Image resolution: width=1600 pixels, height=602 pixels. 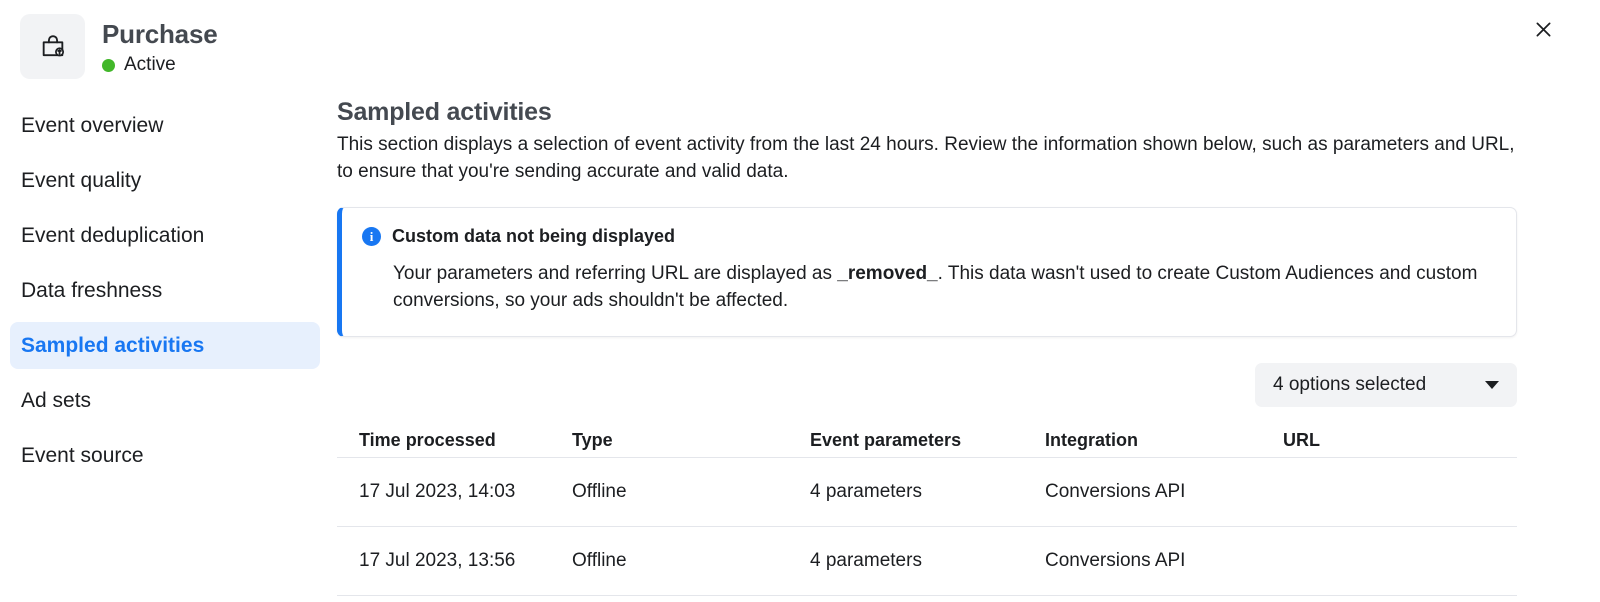 What do you see at coordinates (92, 290) in the screenshot?
I see `sidebar-item-label: Data freshness` at bounding box center [92, 290].